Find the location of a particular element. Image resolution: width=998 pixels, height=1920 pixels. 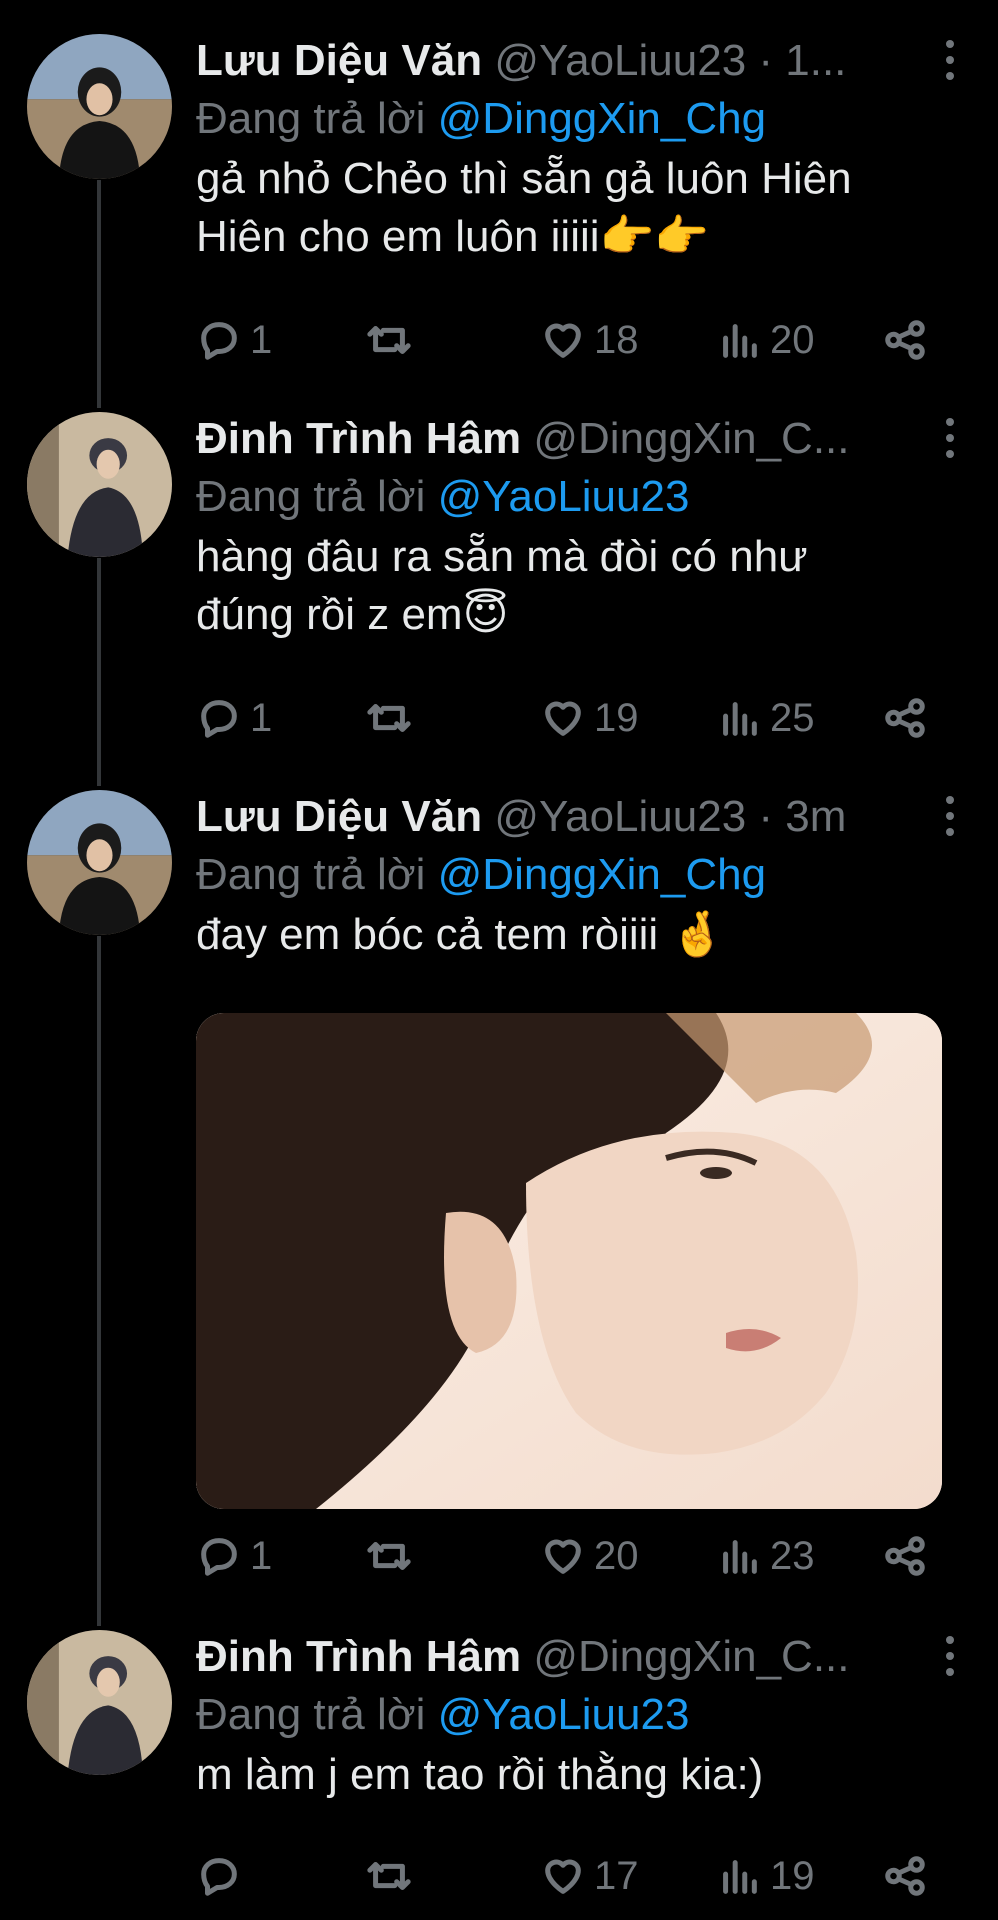

like-button: 17 is located at coordinates (589, 1876).